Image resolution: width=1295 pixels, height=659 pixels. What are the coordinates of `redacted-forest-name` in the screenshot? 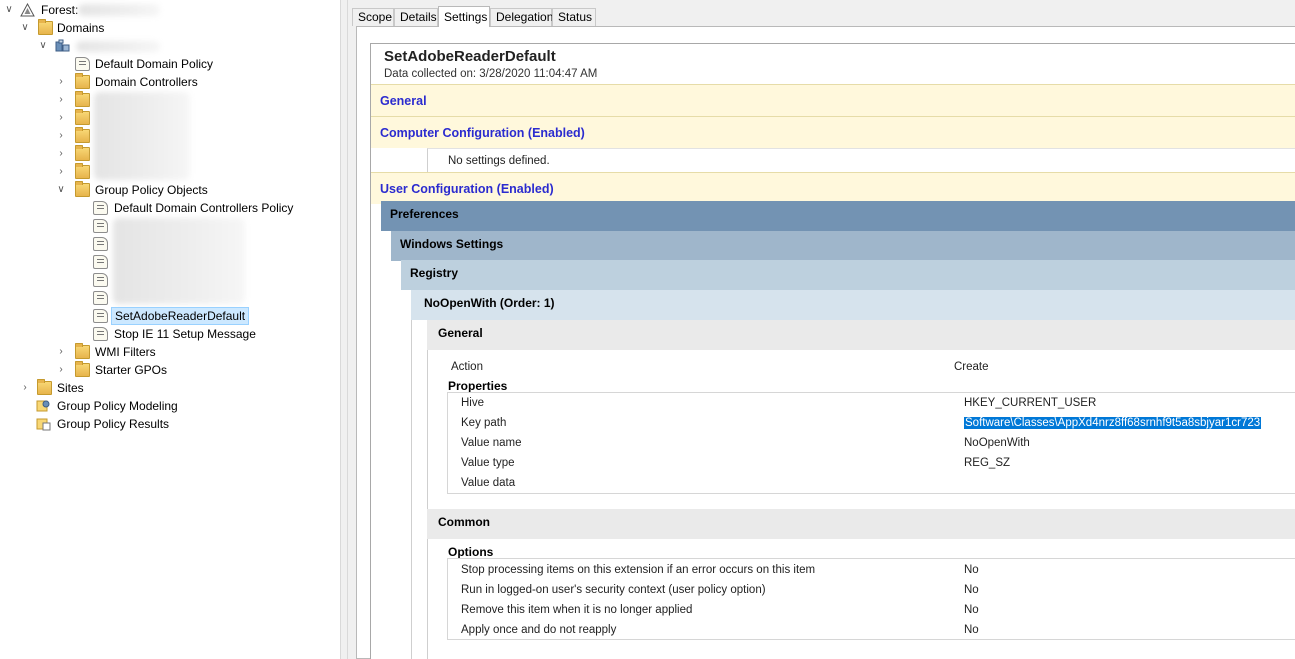 It's located at (119, 10).